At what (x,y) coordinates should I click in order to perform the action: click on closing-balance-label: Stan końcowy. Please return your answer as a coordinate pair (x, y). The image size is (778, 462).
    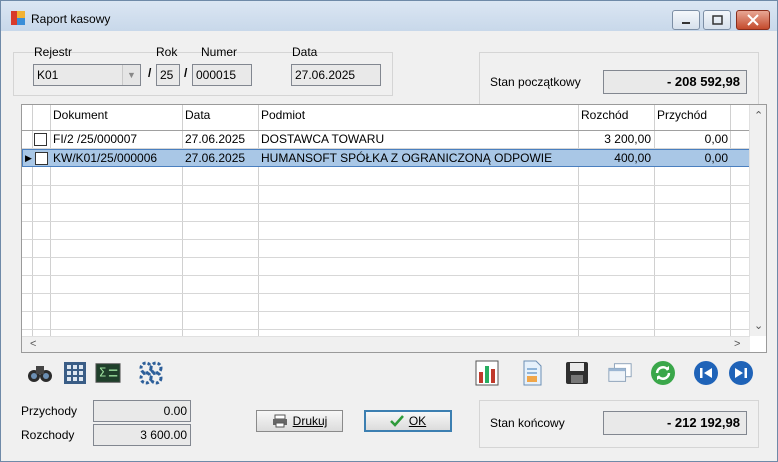
    Looking at the image, I should click on (527, 423).